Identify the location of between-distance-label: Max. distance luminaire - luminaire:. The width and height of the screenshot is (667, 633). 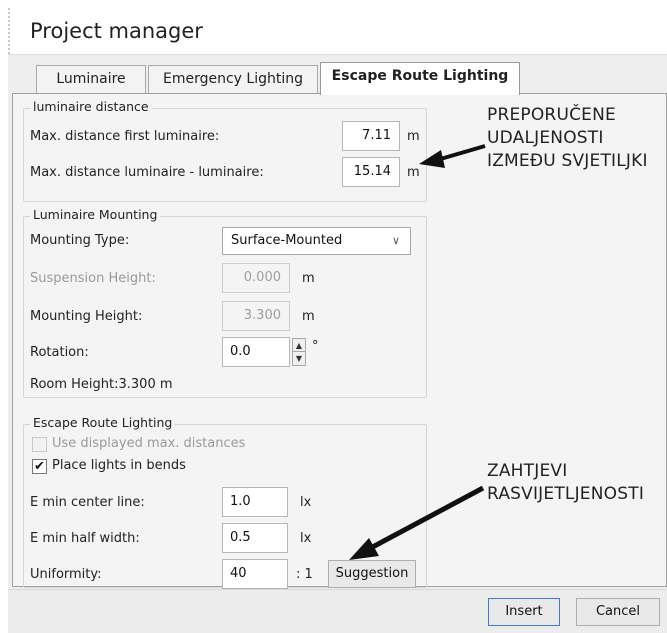
(147, 172).